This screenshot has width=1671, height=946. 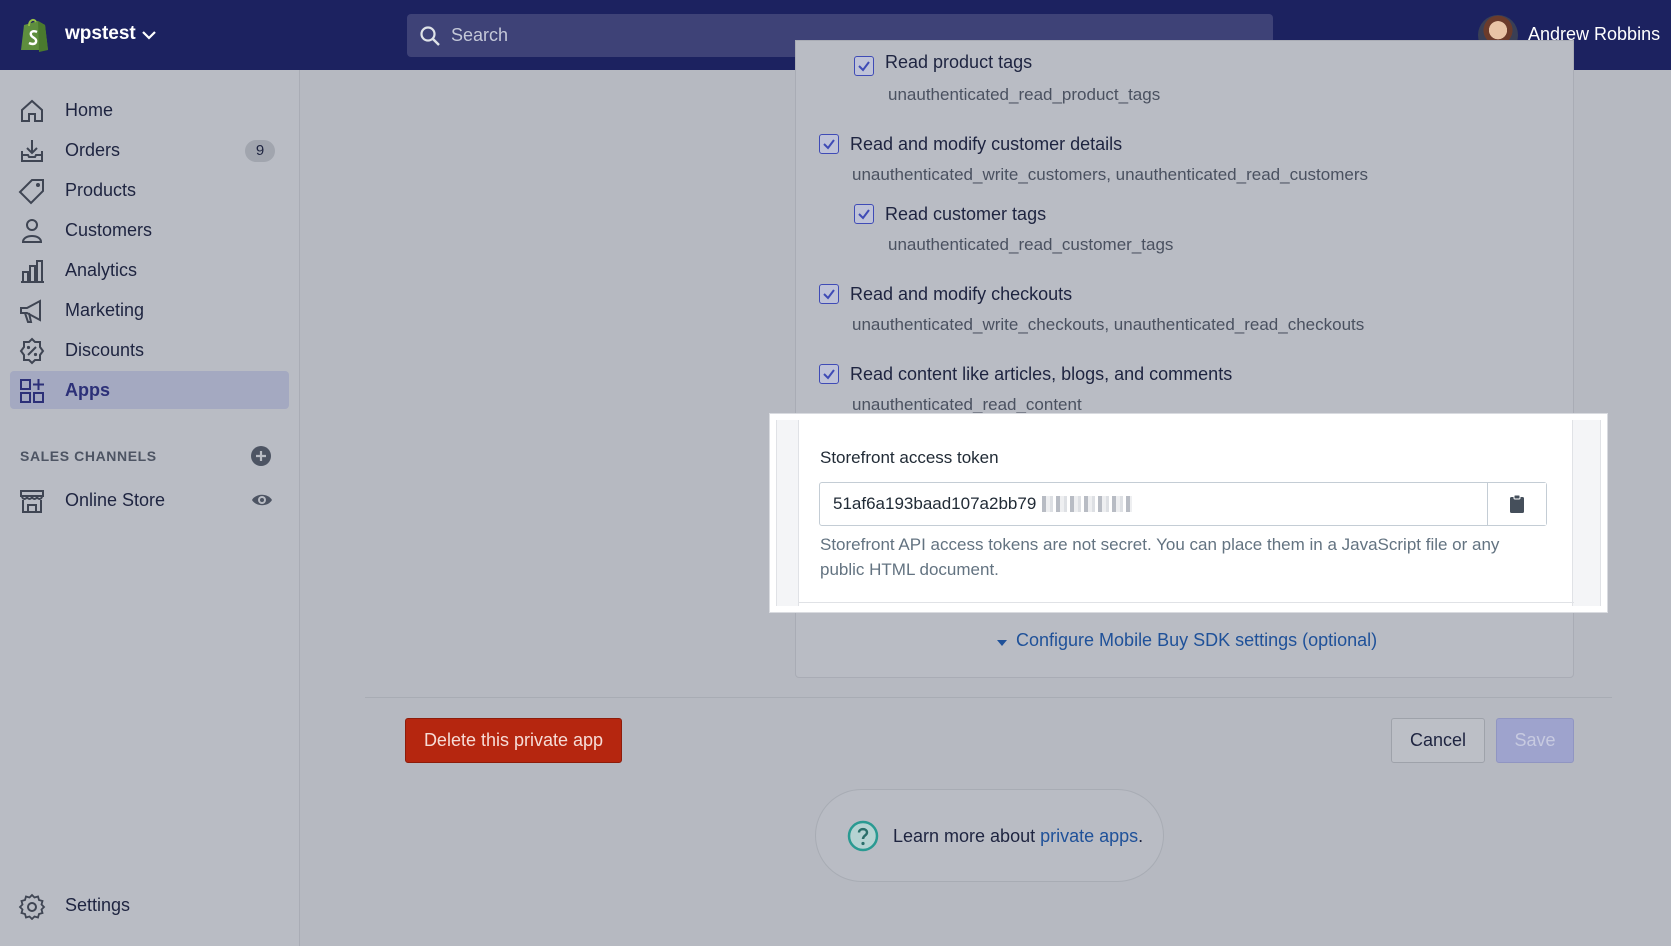 What do you see at coordinates (105, 350) in the screenshot?
I see `sidebar-item-label: Discounts` at bounding box center [105, 350].